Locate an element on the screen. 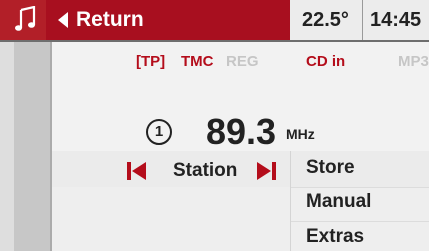 The height and width of the screenshot is (251, 429). cd-in-indicator: CD in is located at coordinates (326, 61).